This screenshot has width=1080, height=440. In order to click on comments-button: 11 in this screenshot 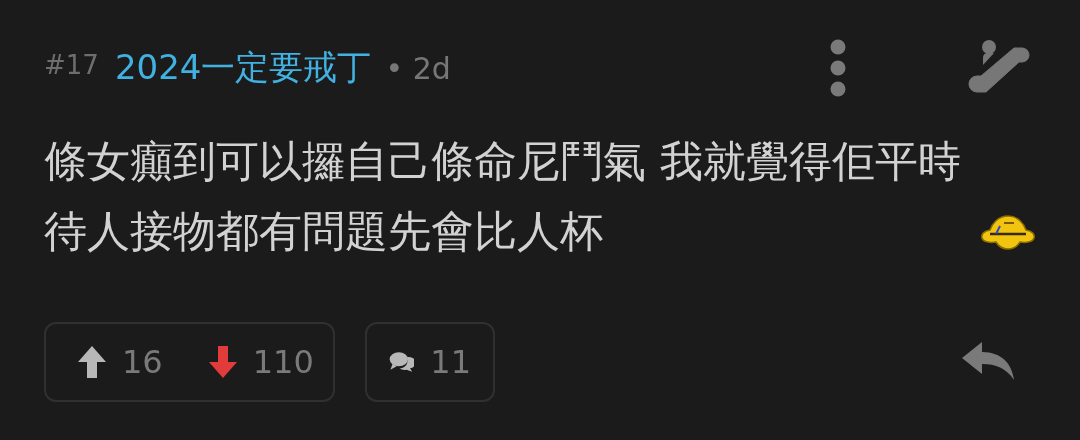, I will do `click(430, 362)`.